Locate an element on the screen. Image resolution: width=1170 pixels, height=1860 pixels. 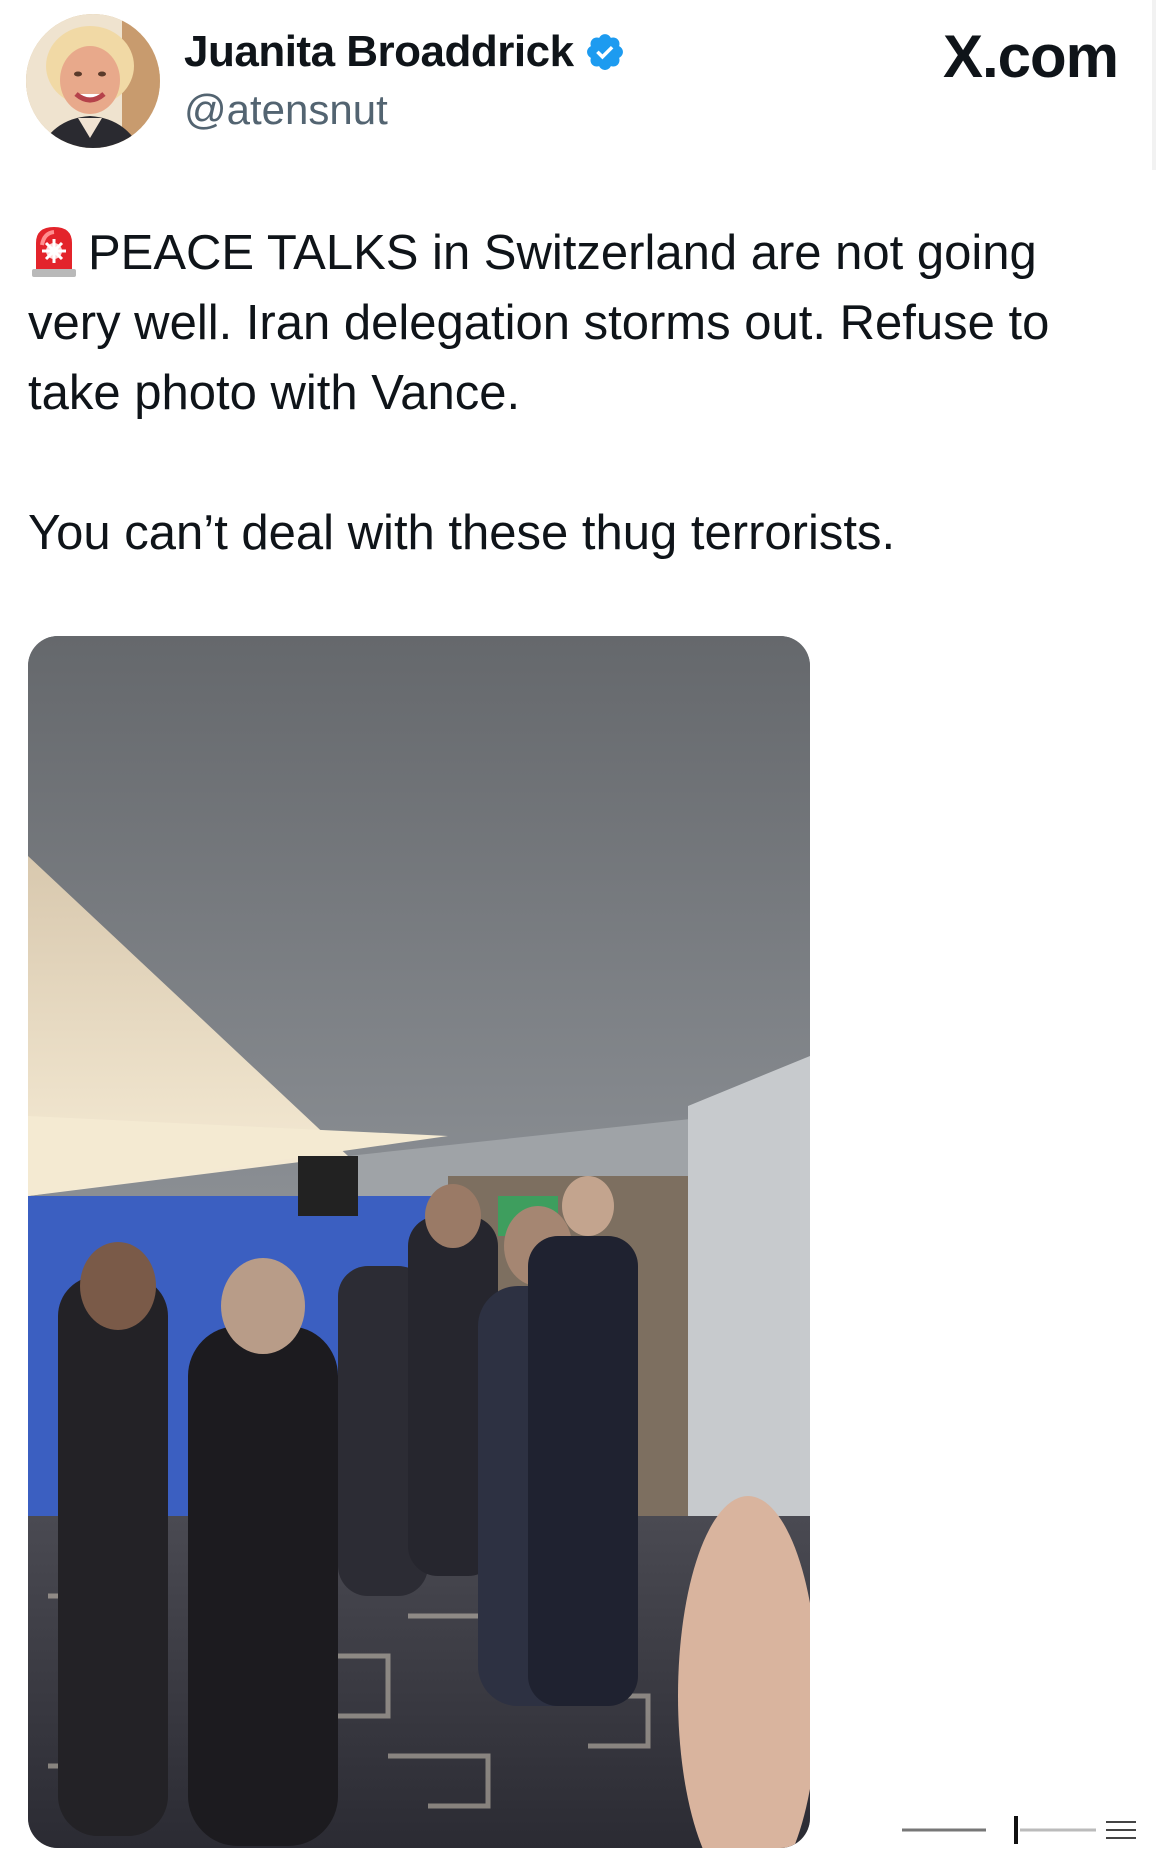
profile-photo-icon is located at coordinates (93, 81).